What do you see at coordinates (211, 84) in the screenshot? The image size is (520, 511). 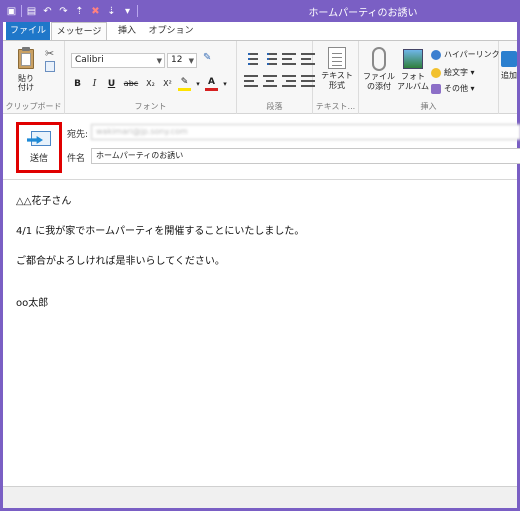 I see `font-color-button: A` at bounding box center [211, 84].